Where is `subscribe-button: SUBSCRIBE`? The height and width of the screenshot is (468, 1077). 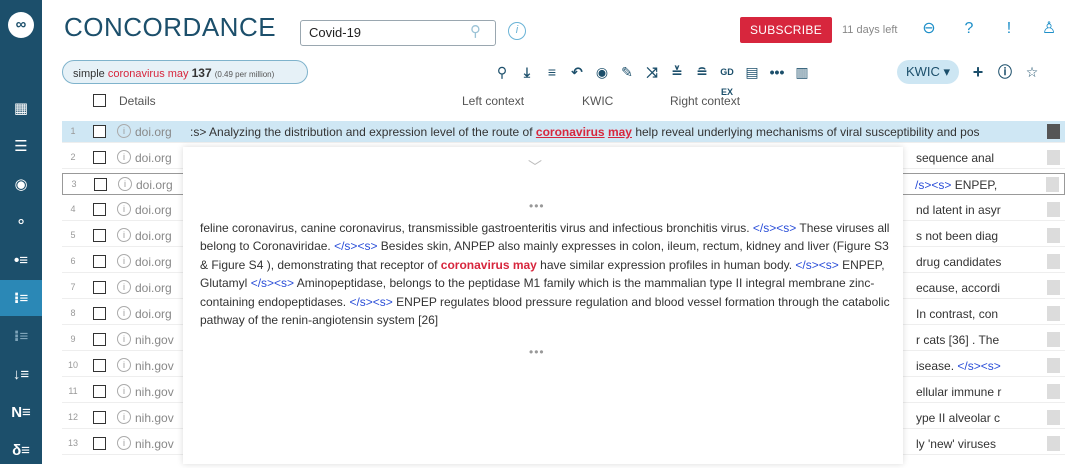
subscribe-button: SUBSCRIBE is located at coordinates (786, 30).